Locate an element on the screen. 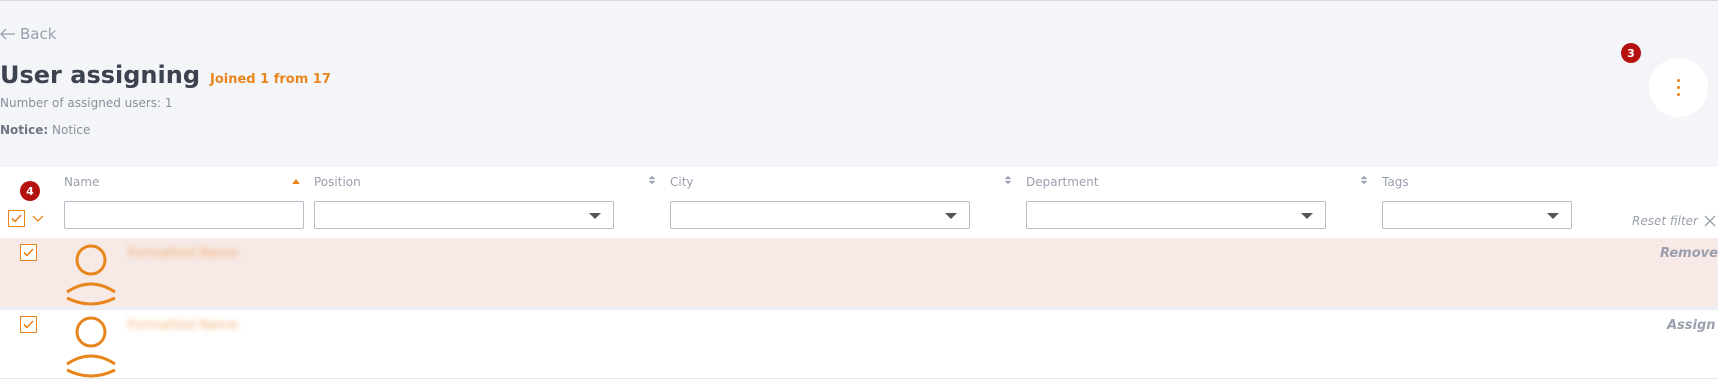  select-all-checkbox is located at coordinates (16, 218).